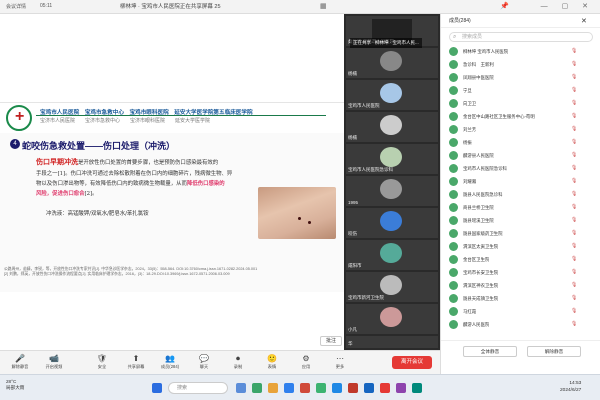 This screenshot has width=600, height=400. What do you see at coordinates (520, 182) in the screenshot?
I see `member-row: 刘耀瀚 🎙` at bounding box center [520, 182].